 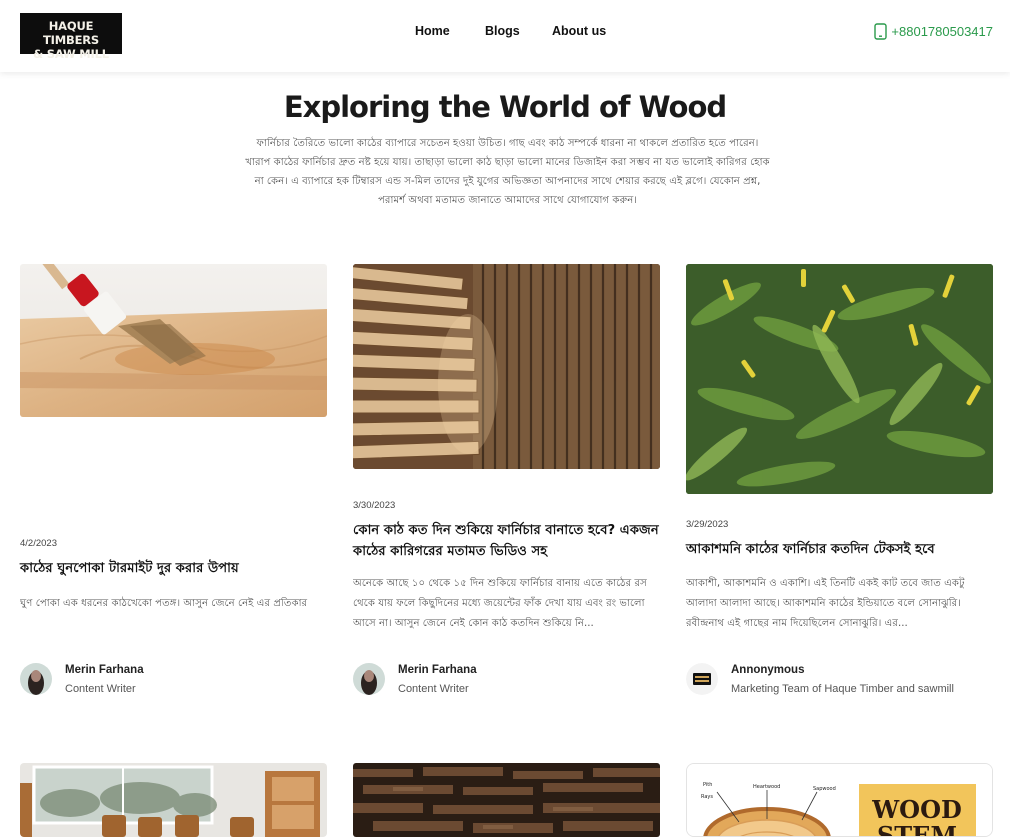 I want to click on post-image-acacia, so click(x=839, y=379).